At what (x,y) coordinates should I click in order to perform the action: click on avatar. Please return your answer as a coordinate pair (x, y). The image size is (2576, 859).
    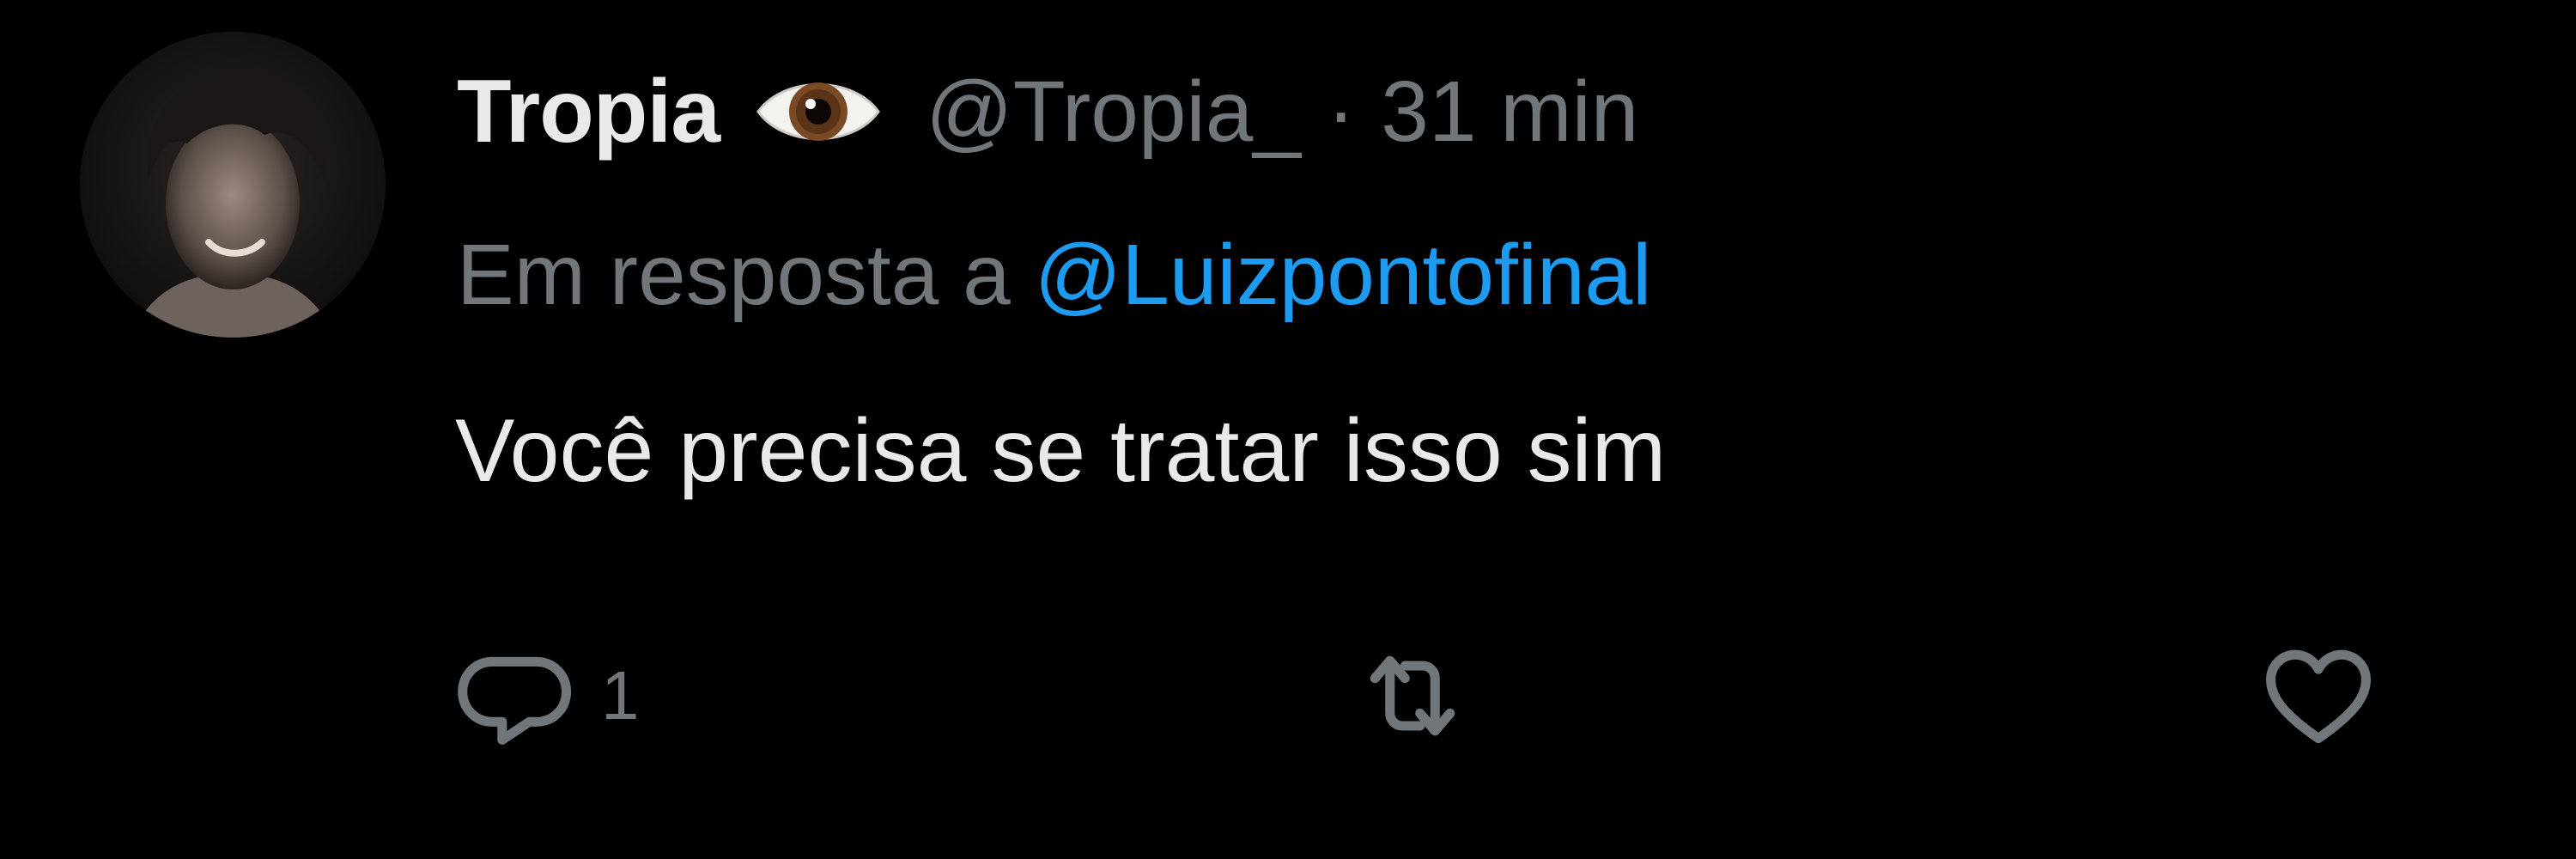
    Looking at the image, I should click on (233, 185).